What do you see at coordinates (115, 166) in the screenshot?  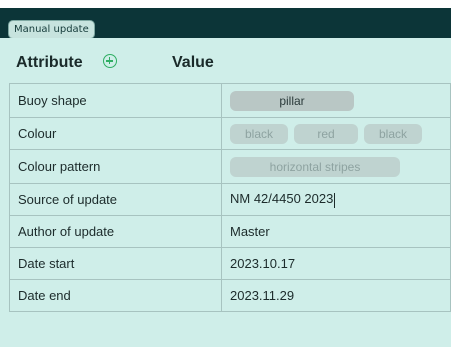 I see `attribute-name: Colour pattern` at bounding box center [115, 166].